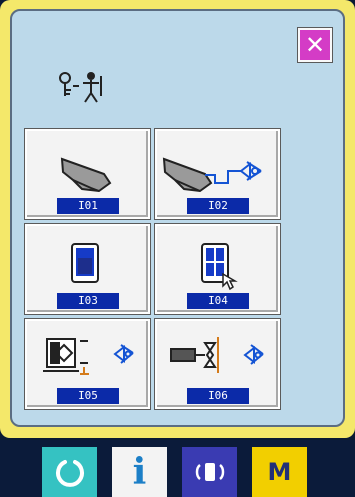 Image resolution: width=355 pixels, height=497 pixels. Describe the element at coordinates (177, 468) in the screenshot. I see `bottom-bar: i M` at that location.